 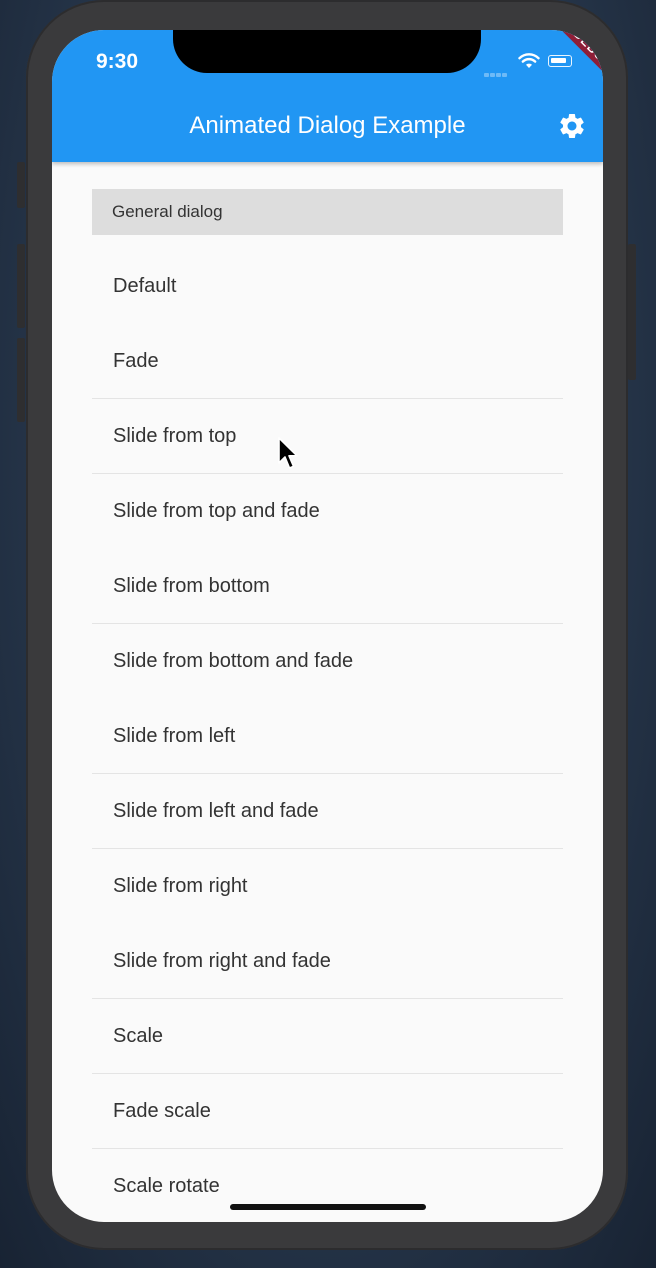 I want to click on app-bar: 9:30 DEBUG Animated Dialog Example, so click(x=327, y=96).